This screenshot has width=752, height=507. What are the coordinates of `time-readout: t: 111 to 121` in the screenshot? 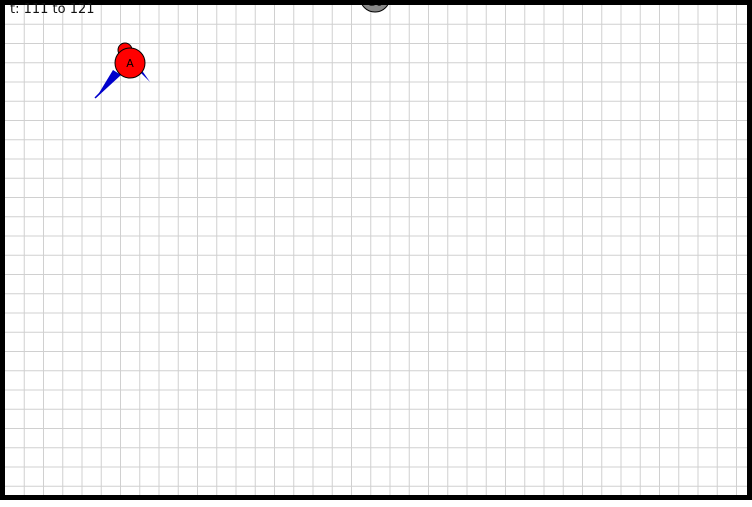 It's located at (52, 9).